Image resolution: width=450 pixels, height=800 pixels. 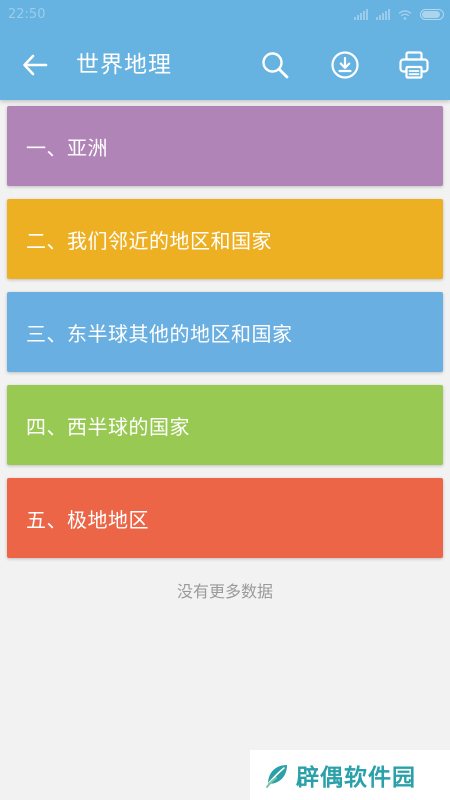 What do you see at coordinates (225, 15) in the screenshot?
I see `status-bar: 22:50` at bounding box center [225, 15].